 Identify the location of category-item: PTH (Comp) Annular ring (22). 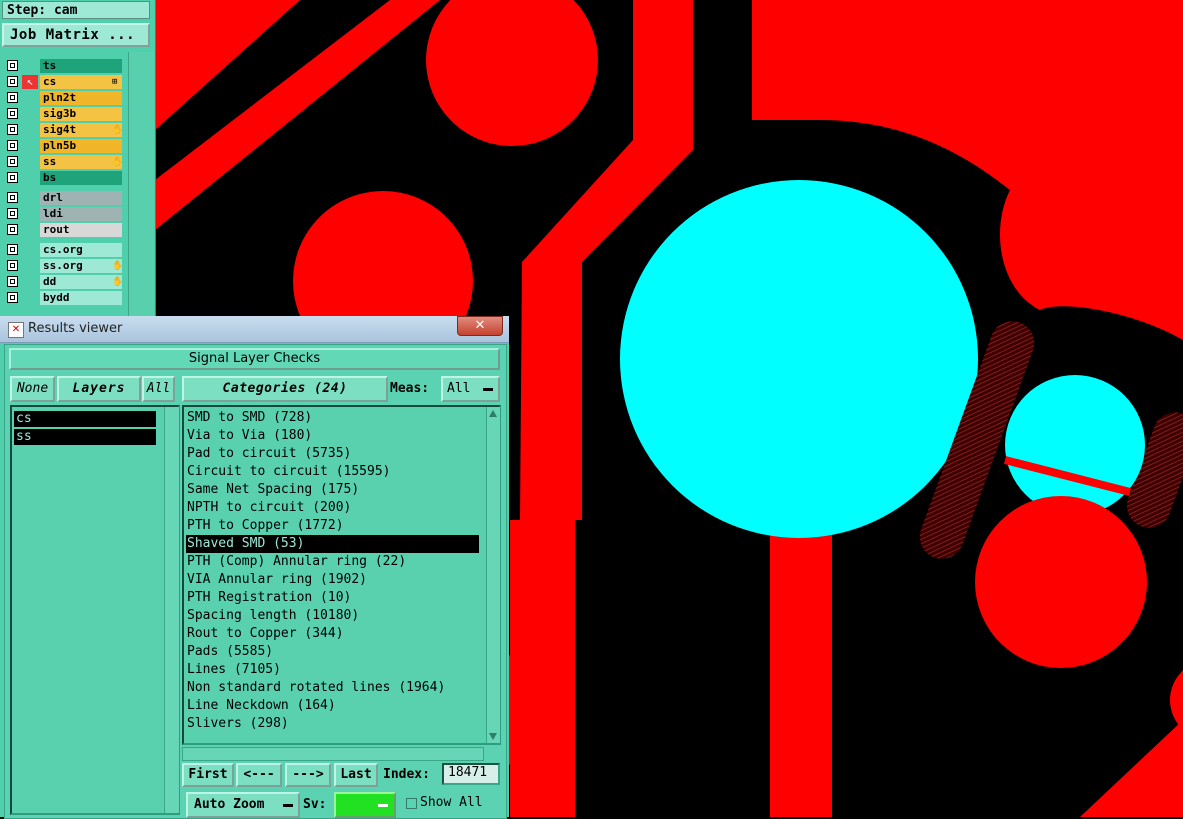
(296, 562).